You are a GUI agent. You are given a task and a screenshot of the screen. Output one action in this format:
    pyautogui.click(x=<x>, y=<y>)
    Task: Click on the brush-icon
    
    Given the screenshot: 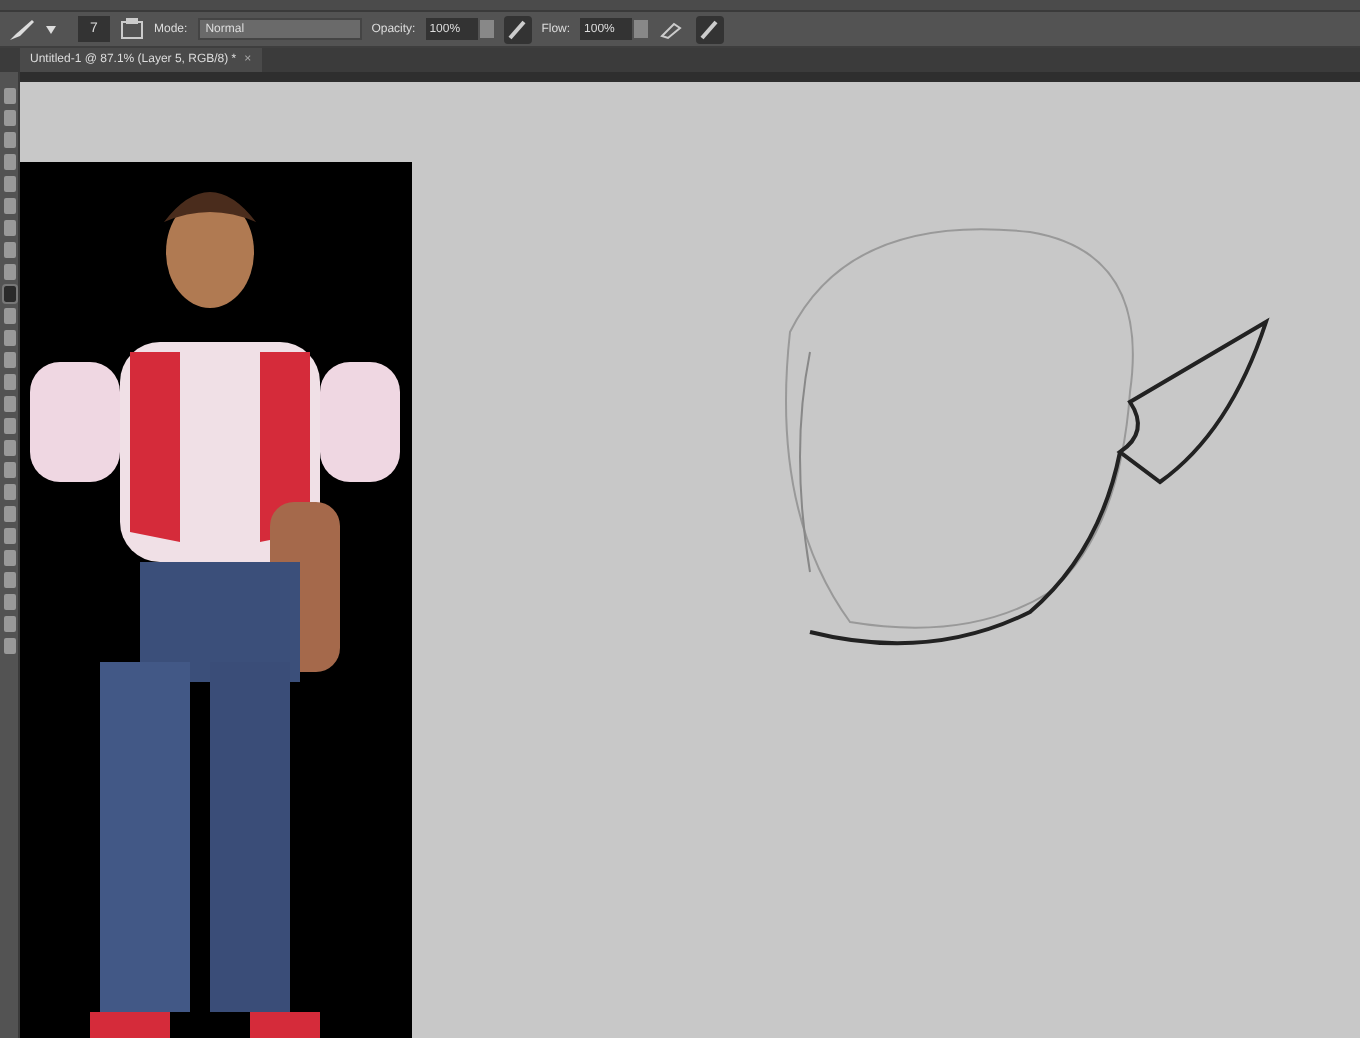 What is the action you would take?
    pyautogui.click(x=22, y=29)
    